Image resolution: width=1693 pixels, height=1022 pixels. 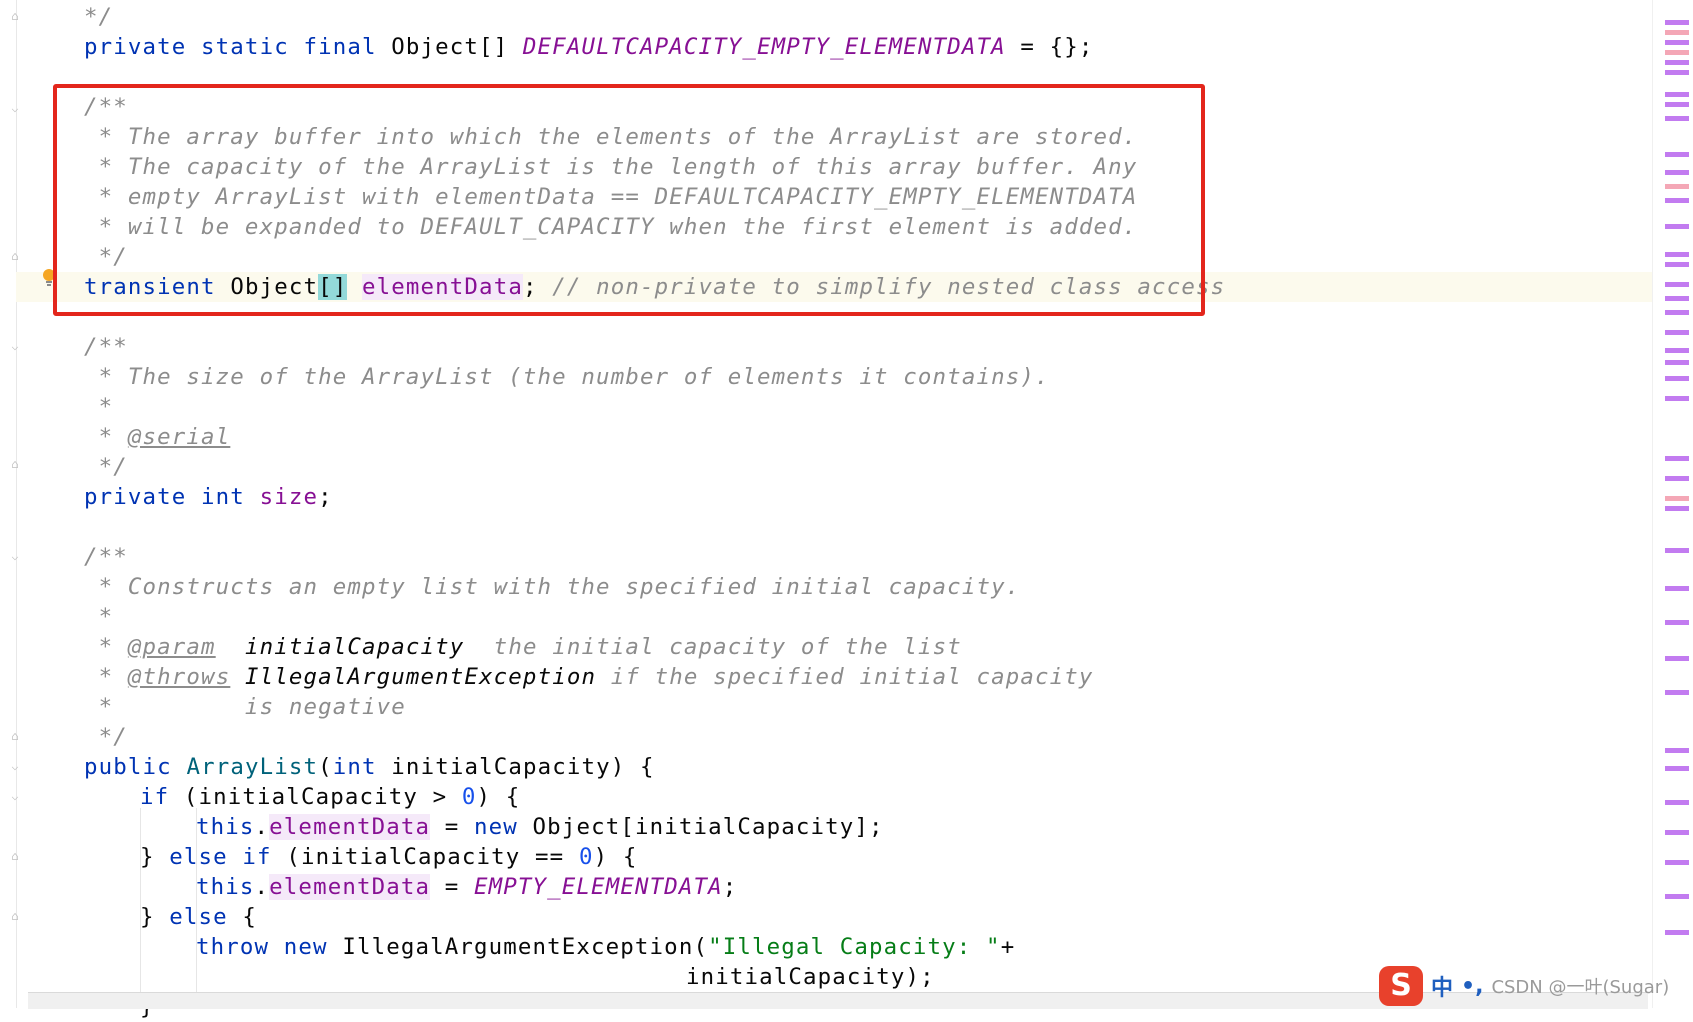 What do you see at coordinates (208, 497) in the screenshot?
I see `code-line: private int size;` at bounding box center [208, 497].